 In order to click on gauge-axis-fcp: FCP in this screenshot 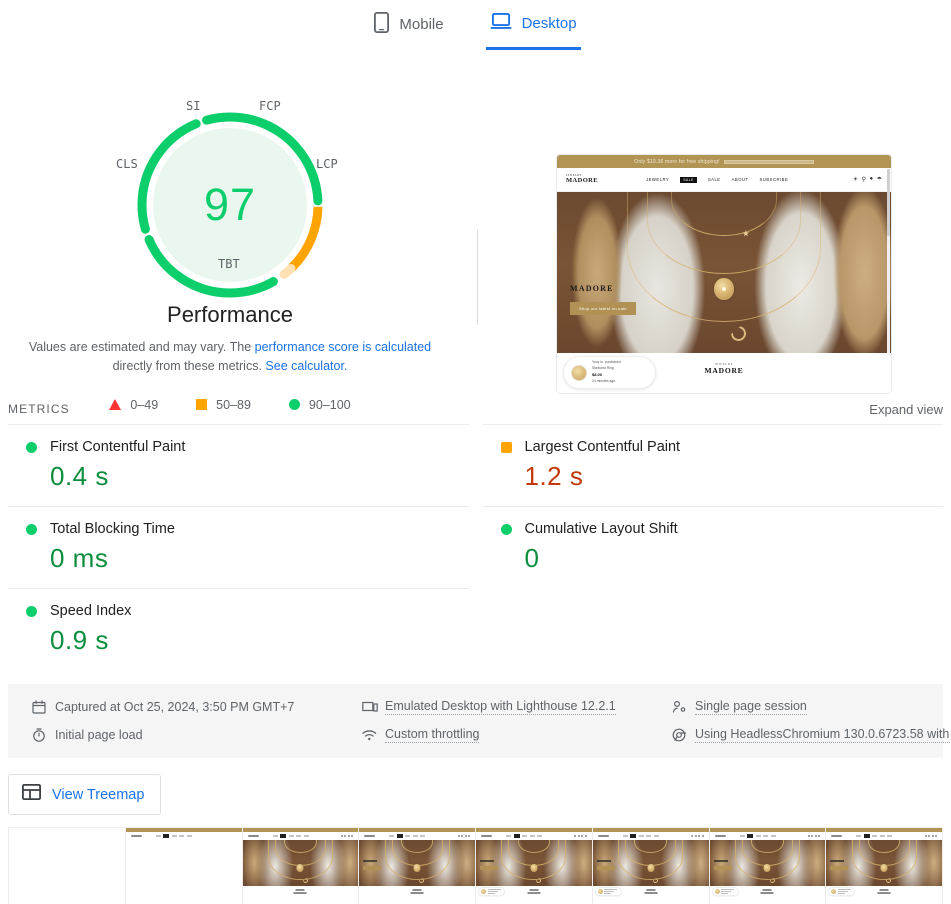, I will do `click(270, 106)`.